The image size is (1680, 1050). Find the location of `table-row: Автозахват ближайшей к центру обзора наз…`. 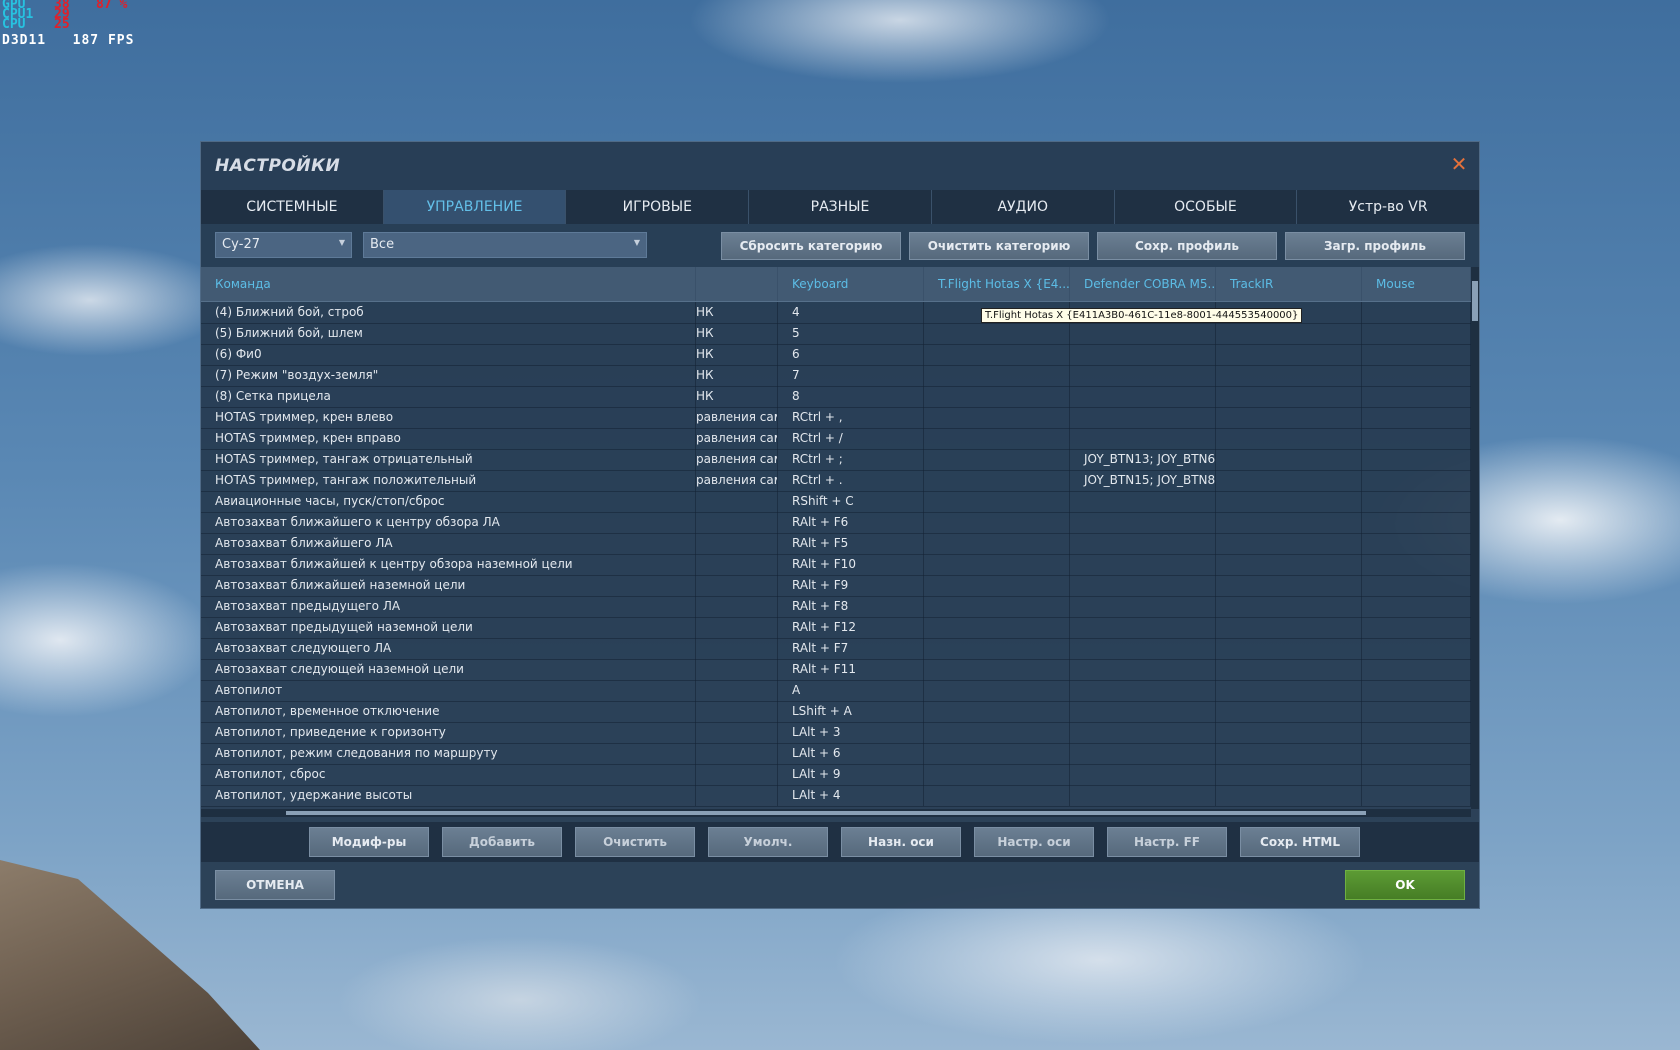

table-row: Автозахват ближайшей к центру обзора наз… is located at coordinates (836, 565).